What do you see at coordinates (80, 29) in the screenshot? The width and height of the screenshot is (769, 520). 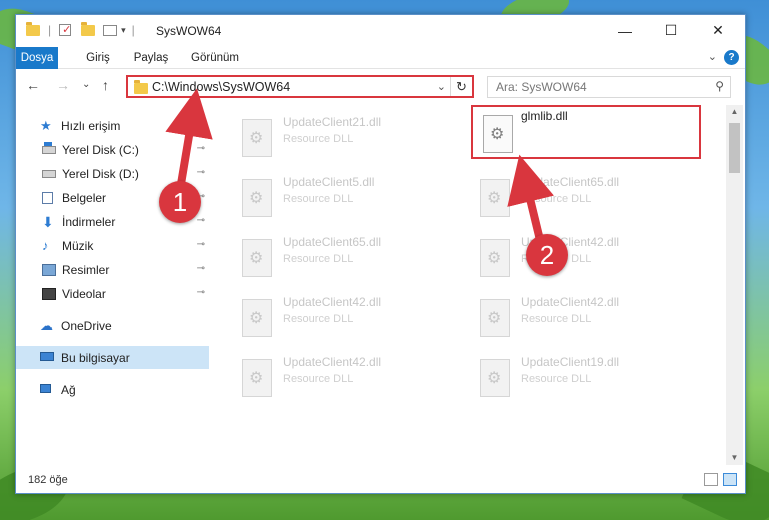 I see `quick-access-toolbar: | ✓ ▾ |` at bounding box center [80, 29].